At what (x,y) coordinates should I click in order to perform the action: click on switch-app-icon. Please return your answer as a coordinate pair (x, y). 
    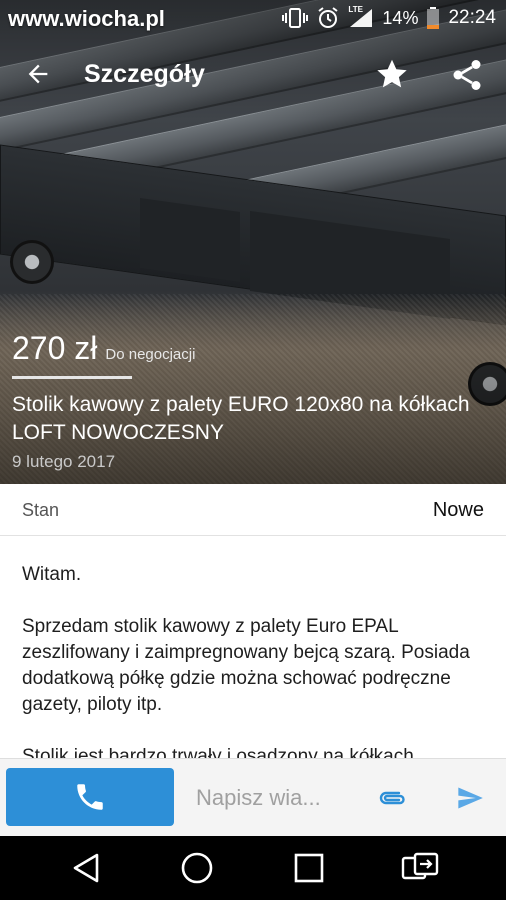
    Looking at the image, I should click on (420, 866).